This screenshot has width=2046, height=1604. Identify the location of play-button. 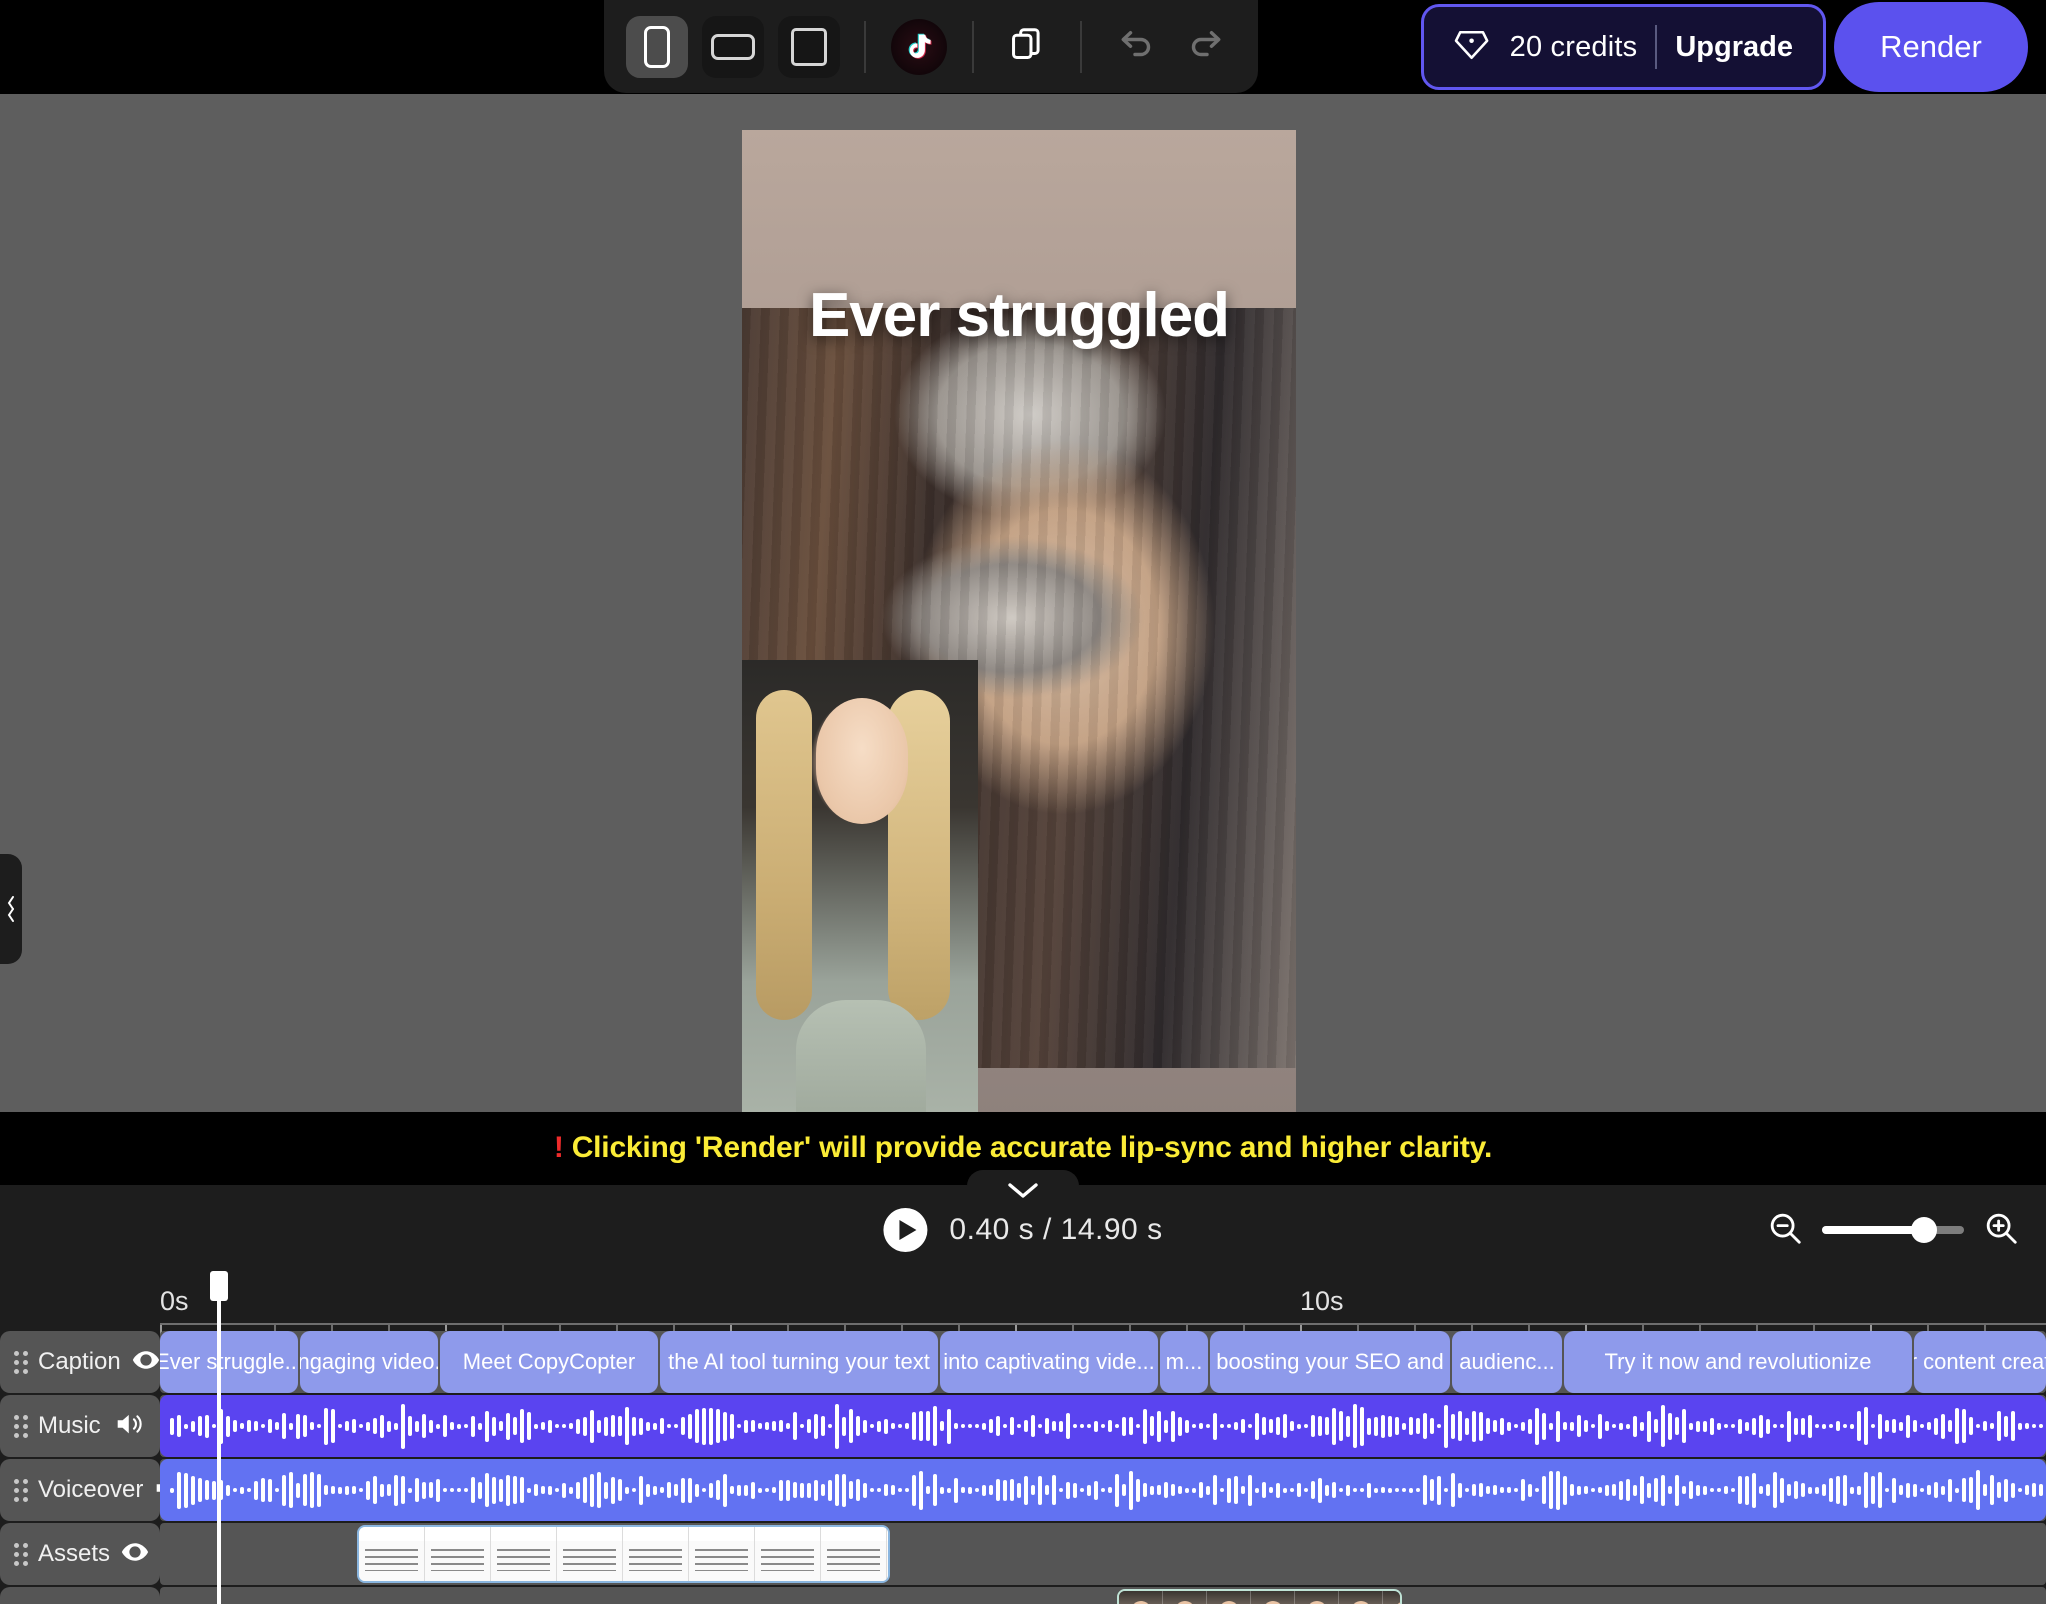
(905, 1230).